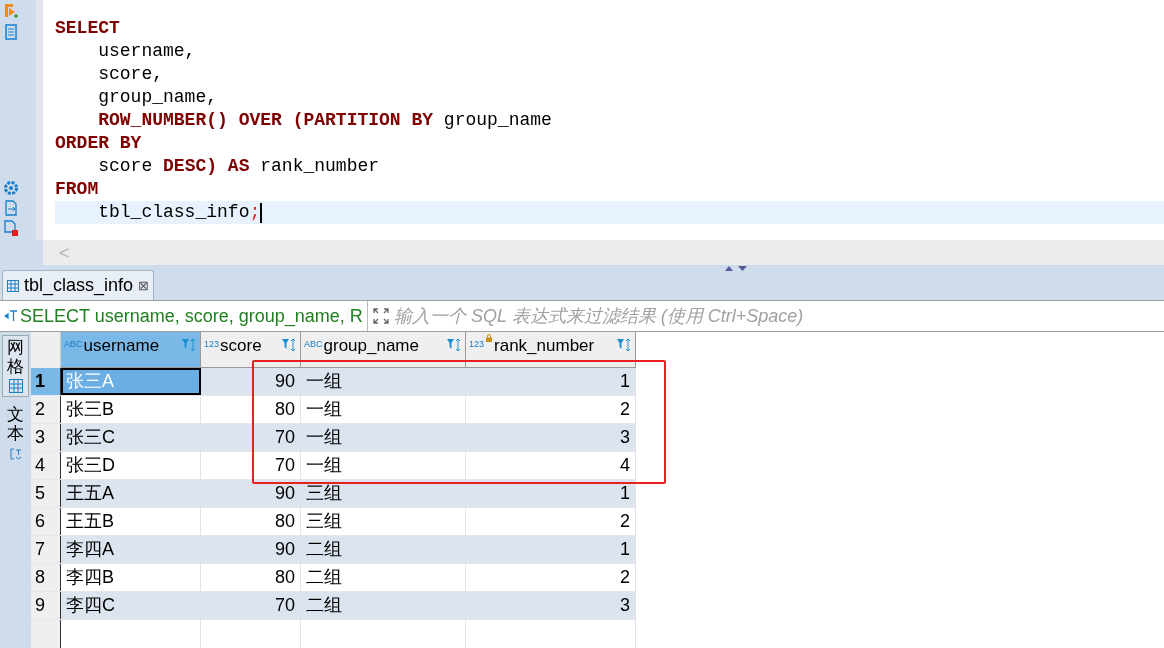 This screenshot has height=648, width=1164. What do you see at coordinates (46, 521) in the screenshot?
I see `row-number: 6` at bounding box center [46, 521].